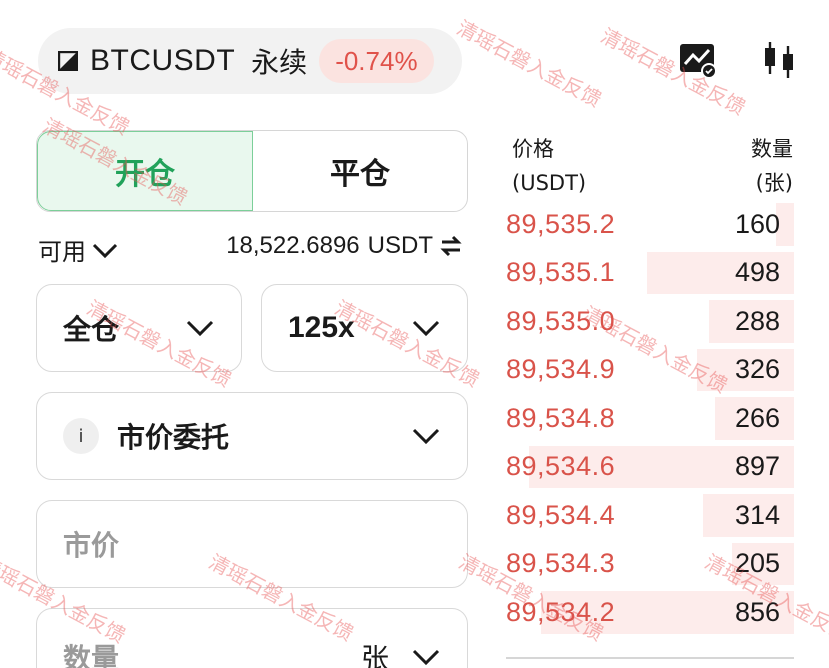  I want to click on orderbook-price-header: 价格 (USDT), so click(549, 166).